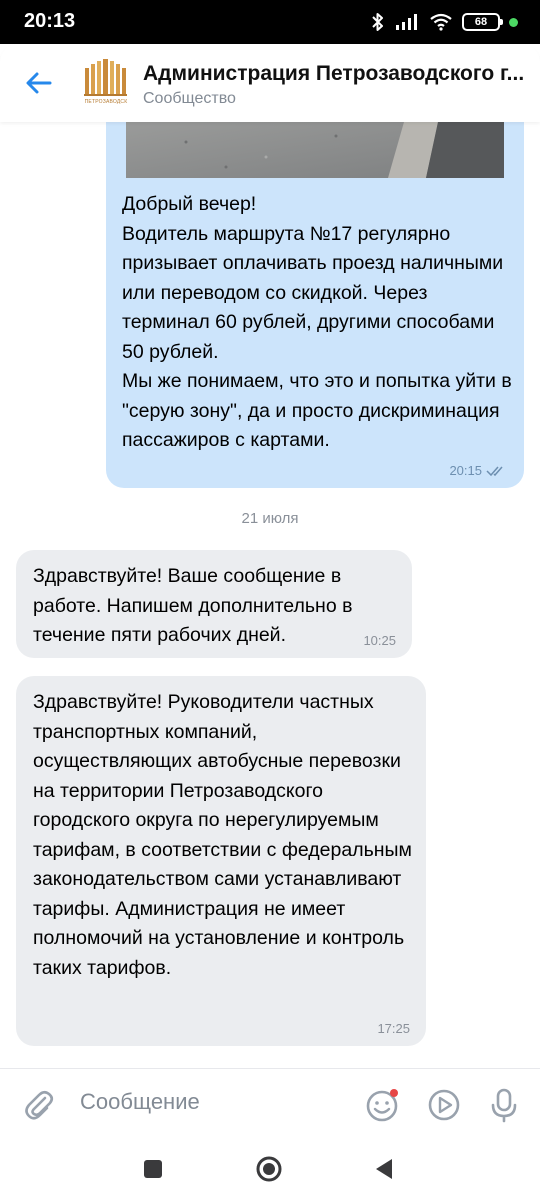 This screenshot has width=540, height=1200. What do you see at coordinates (39, 83) in the screenshot?
I see `back-arrow-icon` at bounding box center [39, 83].